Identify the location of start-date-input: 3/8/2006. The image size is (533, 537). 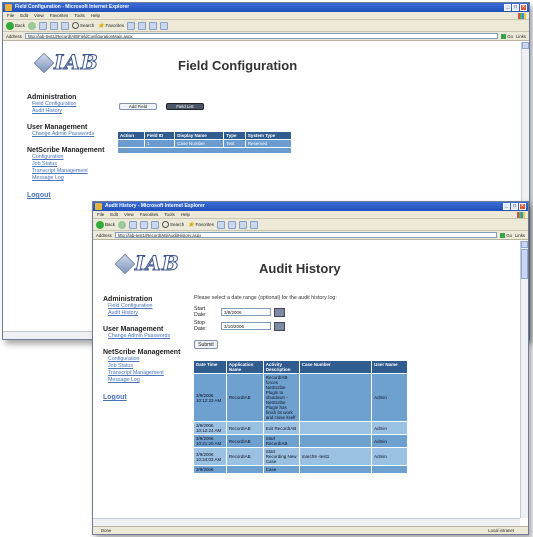
(246, 312).